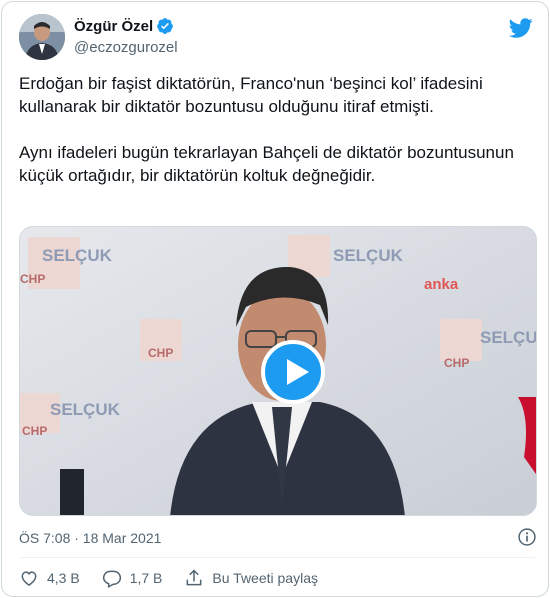 The image size is (550, 598). Describe the element at coordinates (179, 578) in the screenshot. I see `tweet-actions: 4,3 B 1,7 B Bu Tweeti paylaş` at that location.